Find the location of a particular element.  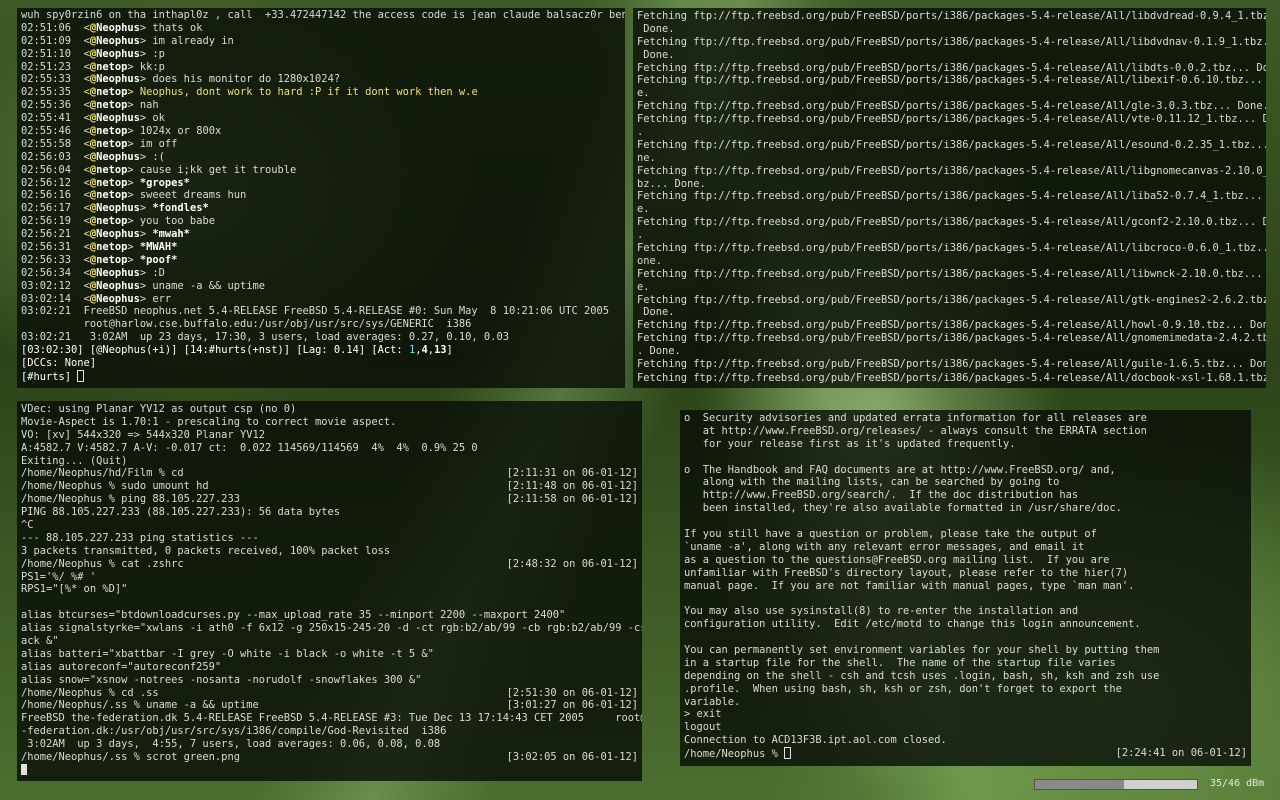

irc-message: 02:51:23 <@netop> kk:p is located at coordinates (93, 66).